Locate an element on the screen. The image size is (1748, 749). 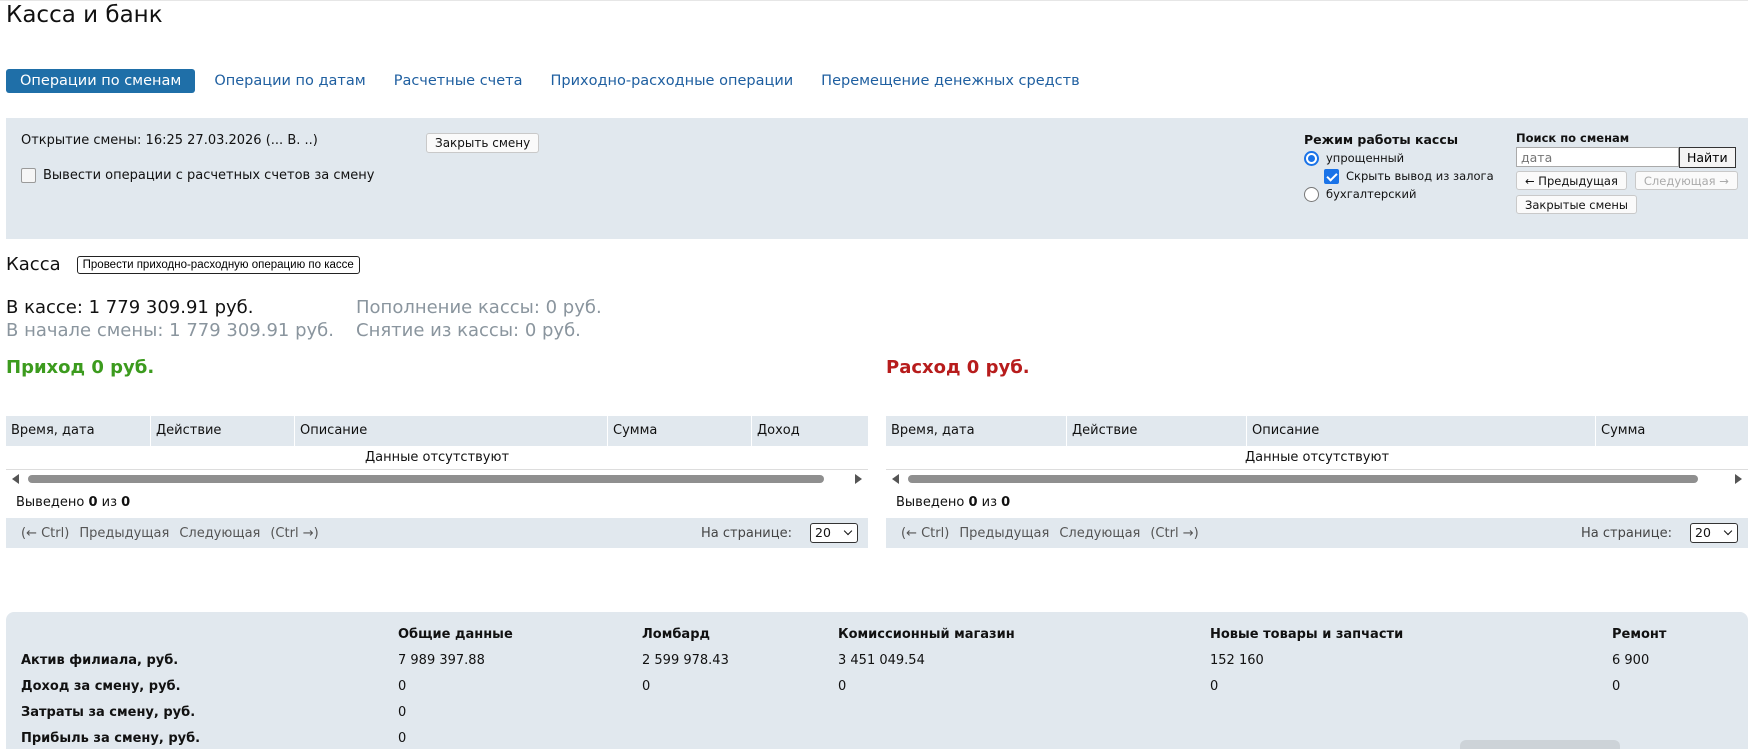
tab-money-transfers: Перемещение денежных средств is located at coordinates (950, 81).